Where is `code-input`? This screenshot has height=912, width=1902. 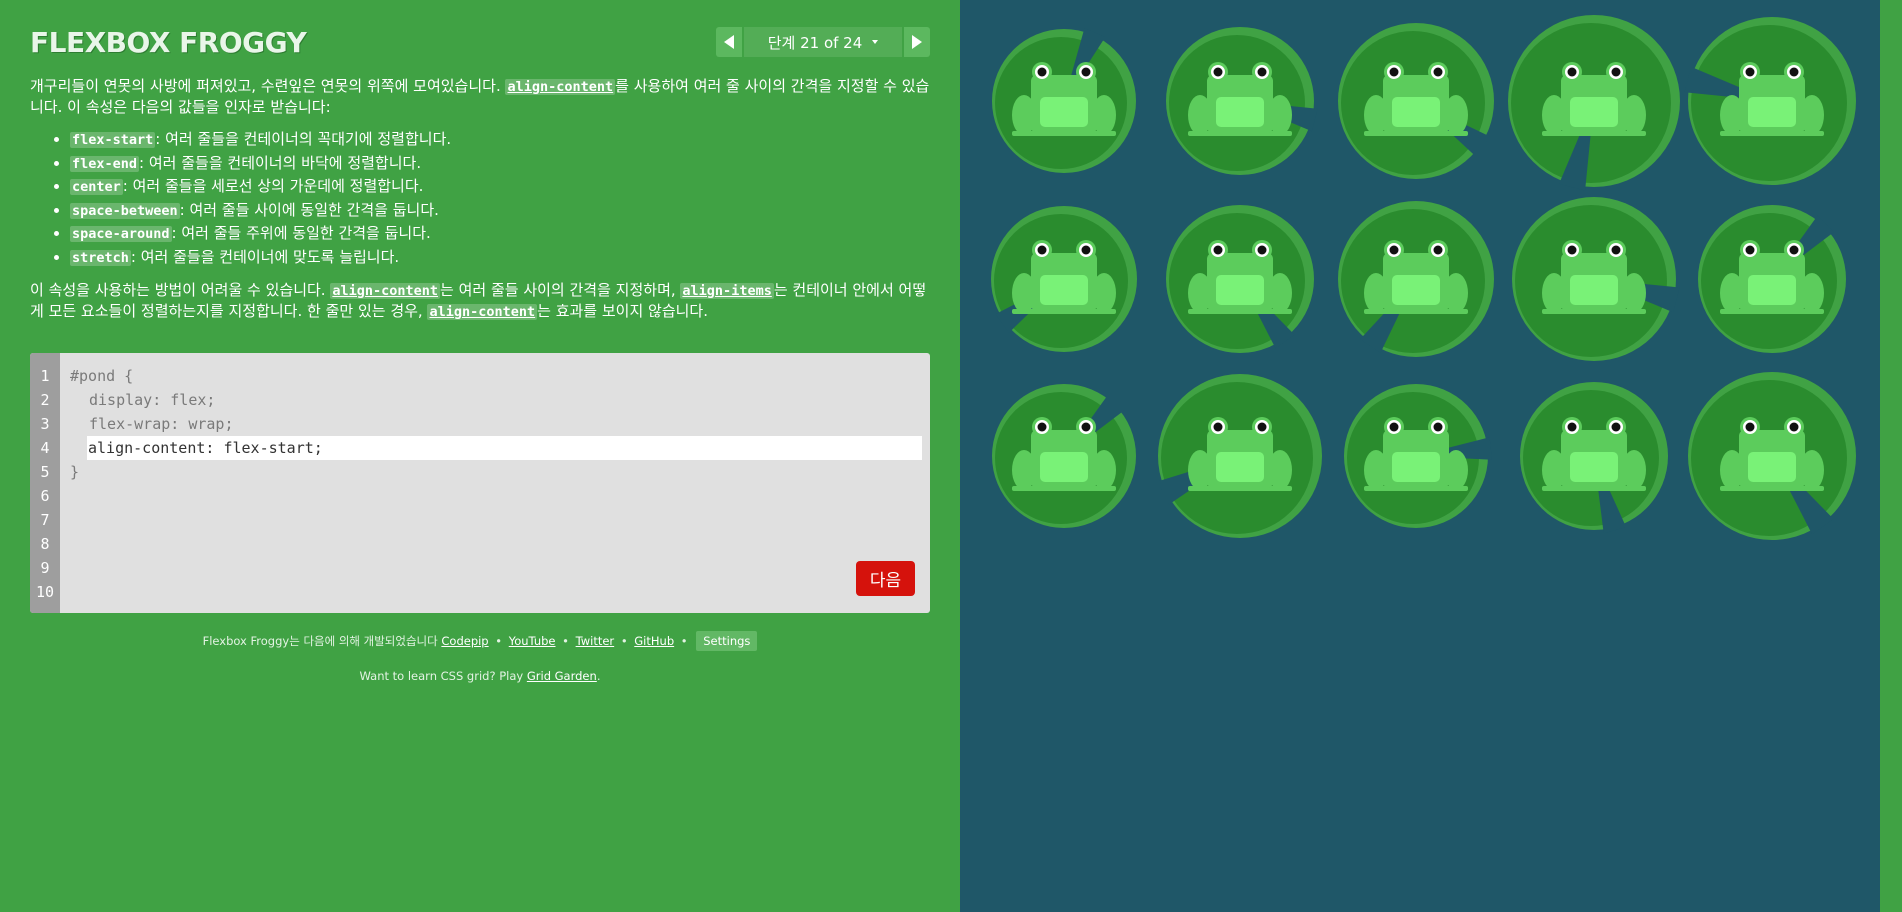
code-input is located at coordinates (504, 448).